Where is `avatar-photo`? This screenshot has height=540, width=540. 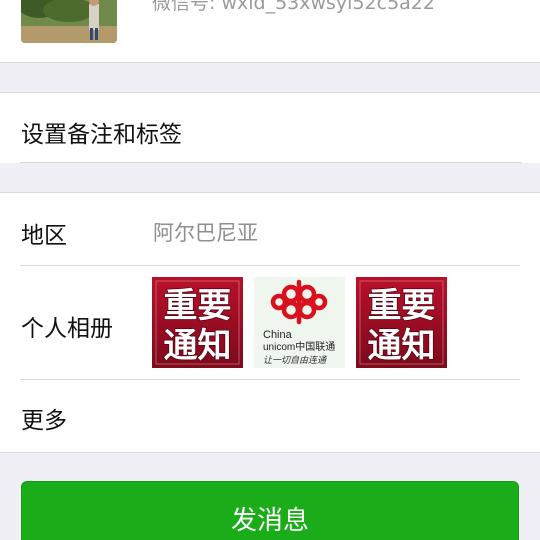 avatar-photo is located at coordinates (69, 21).